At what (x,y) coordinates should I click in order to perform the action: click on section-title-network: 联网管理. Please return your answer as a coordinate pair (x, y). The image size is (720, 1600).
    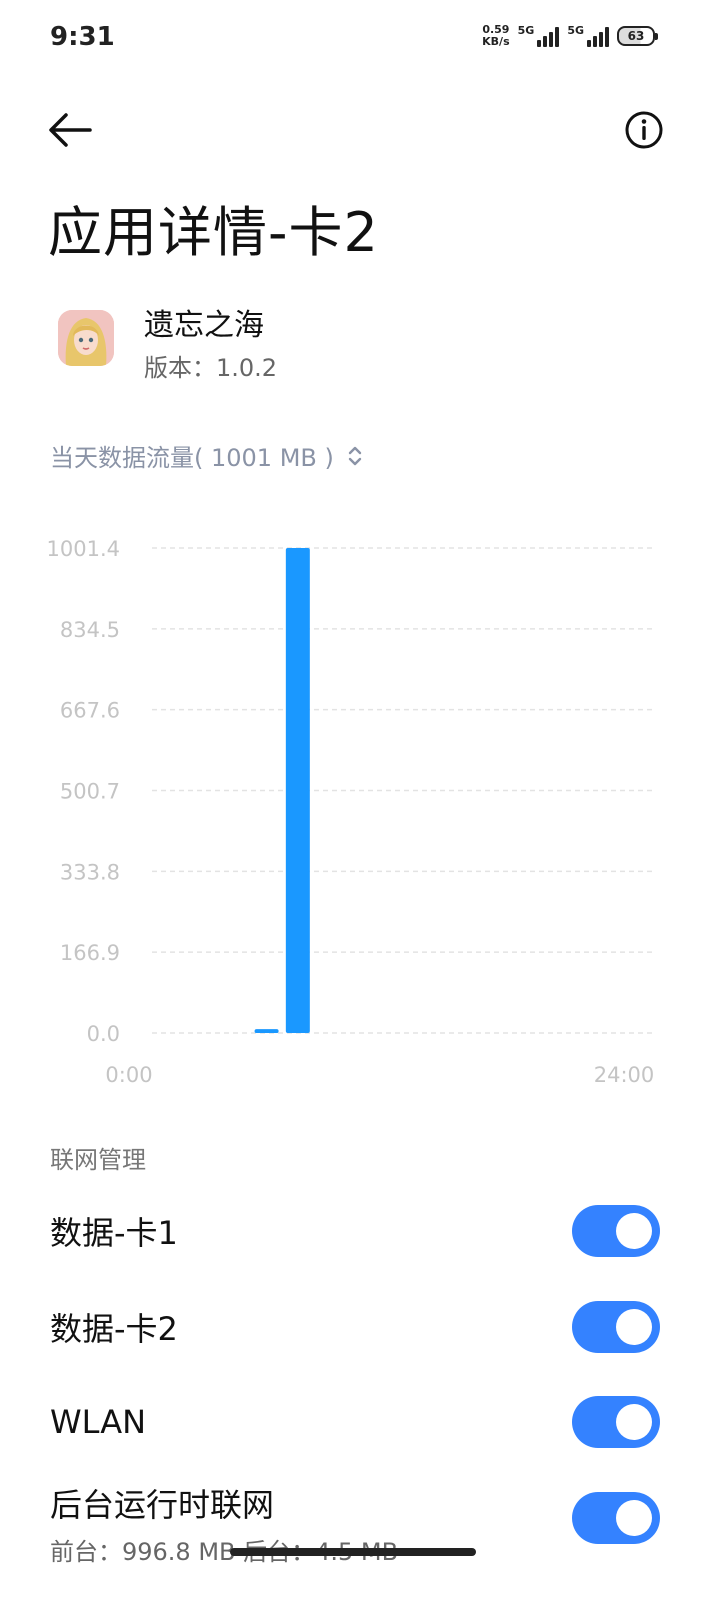
    Looking at the image, I should click on (98, 1160).